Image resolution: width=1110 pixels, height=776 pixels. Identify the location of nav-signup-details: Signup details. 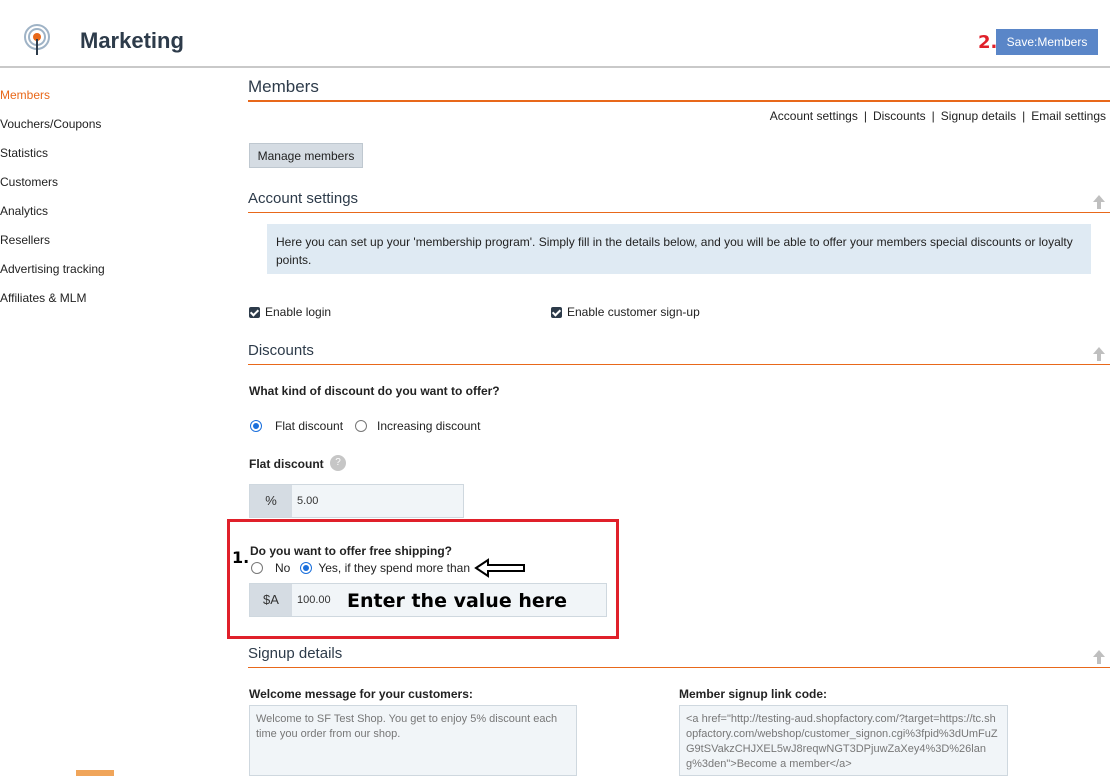
(978, 116).